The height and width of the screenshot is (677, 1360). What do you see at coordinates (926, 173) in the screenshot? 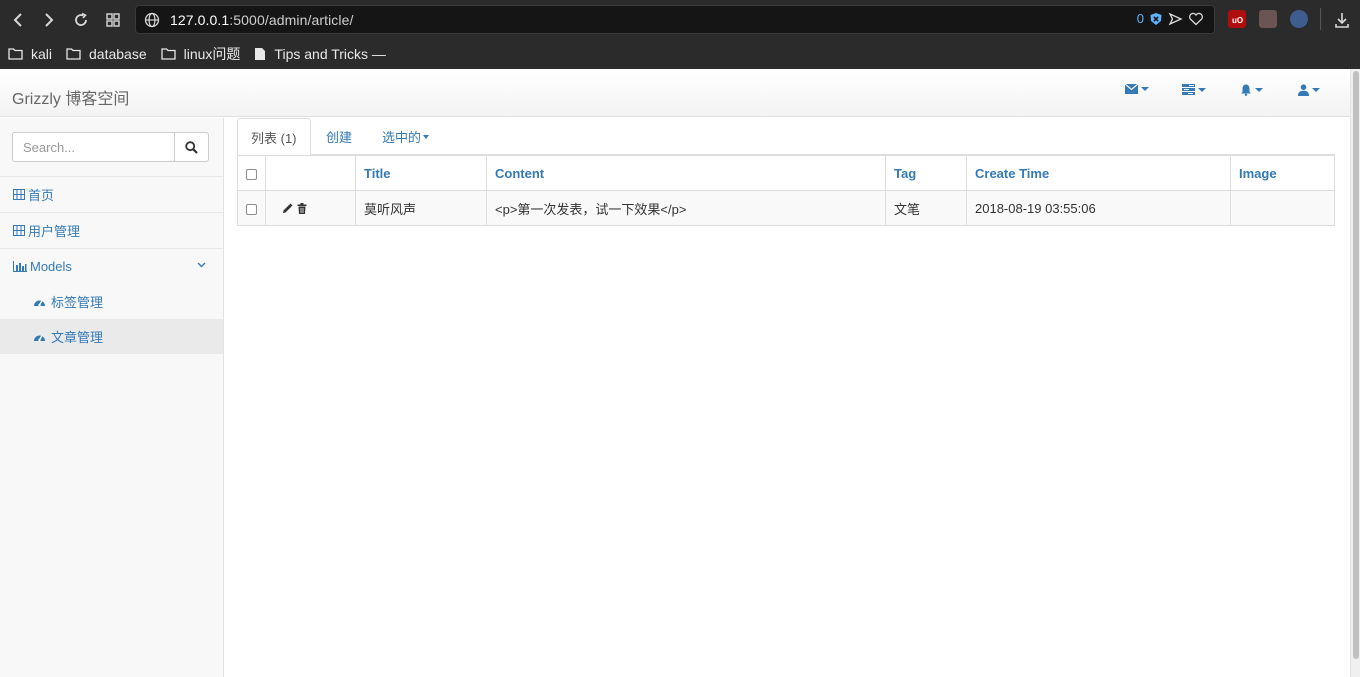
I see `column-tag: Tag` at bounding box center [926, 173].